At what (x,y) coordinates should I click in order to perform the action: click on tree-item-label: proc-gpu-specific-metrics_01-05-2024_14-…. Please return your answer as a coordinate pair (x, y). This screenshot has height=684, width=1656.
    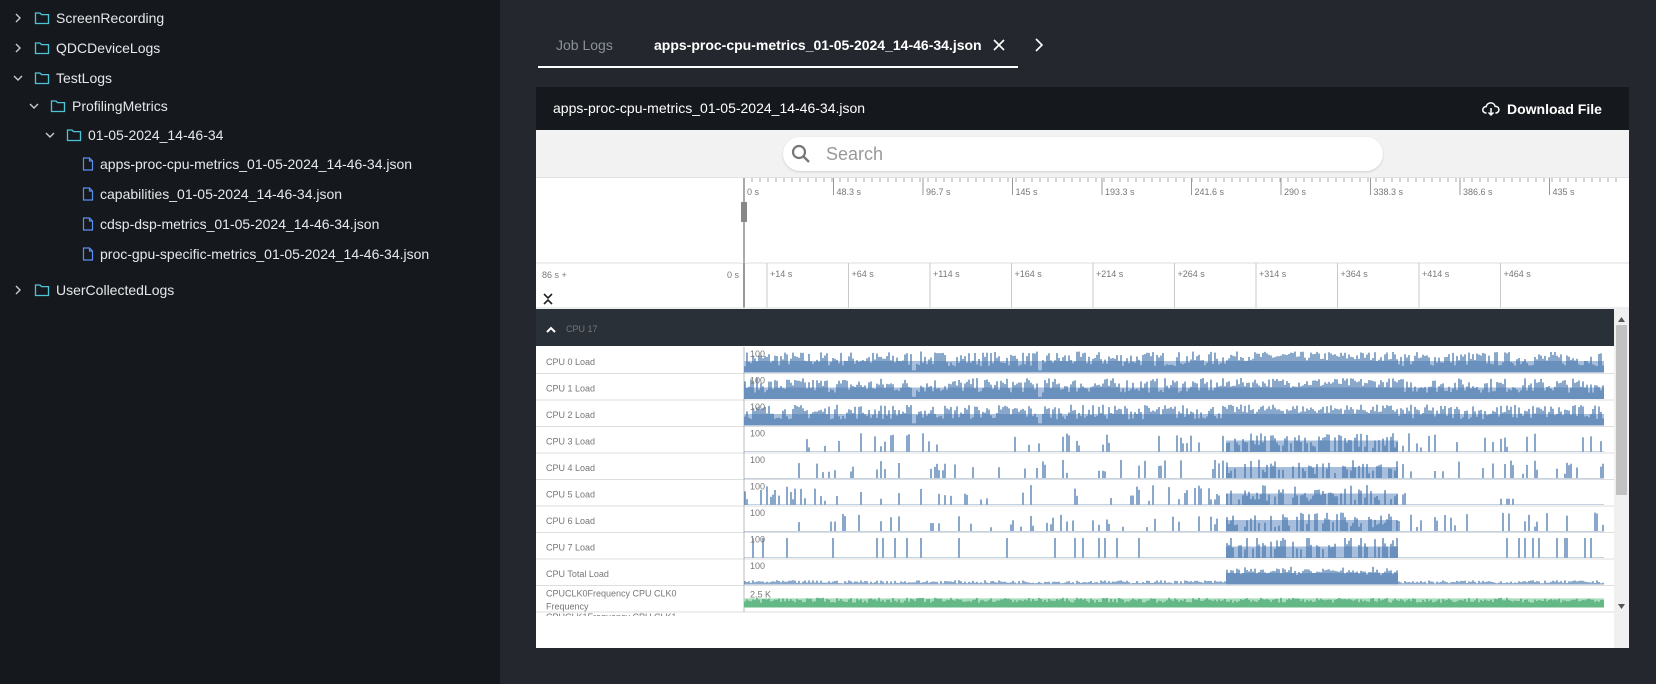
    Looking at the image, I should click on (265, 254).